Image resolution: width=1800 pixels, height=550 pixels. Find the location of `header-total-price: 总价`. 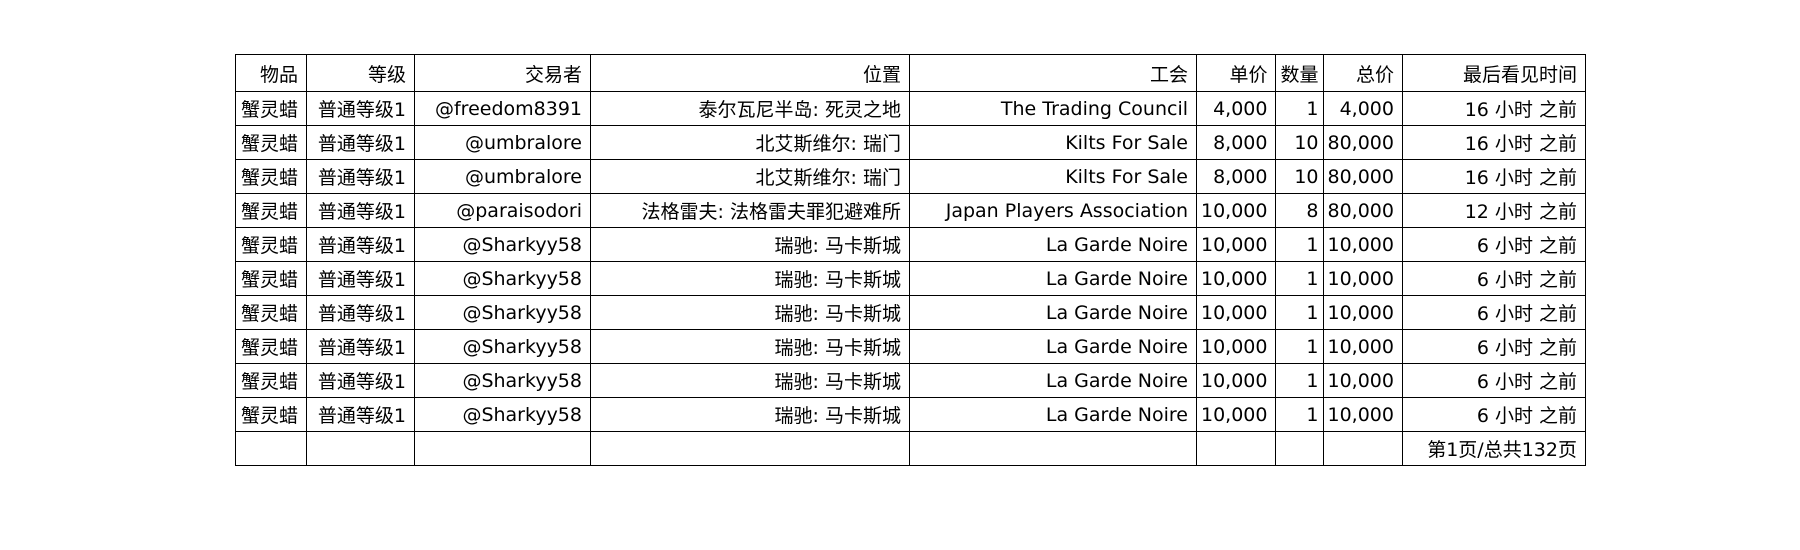

header-total-price: 总价 is located at coordinates (1362, 73).